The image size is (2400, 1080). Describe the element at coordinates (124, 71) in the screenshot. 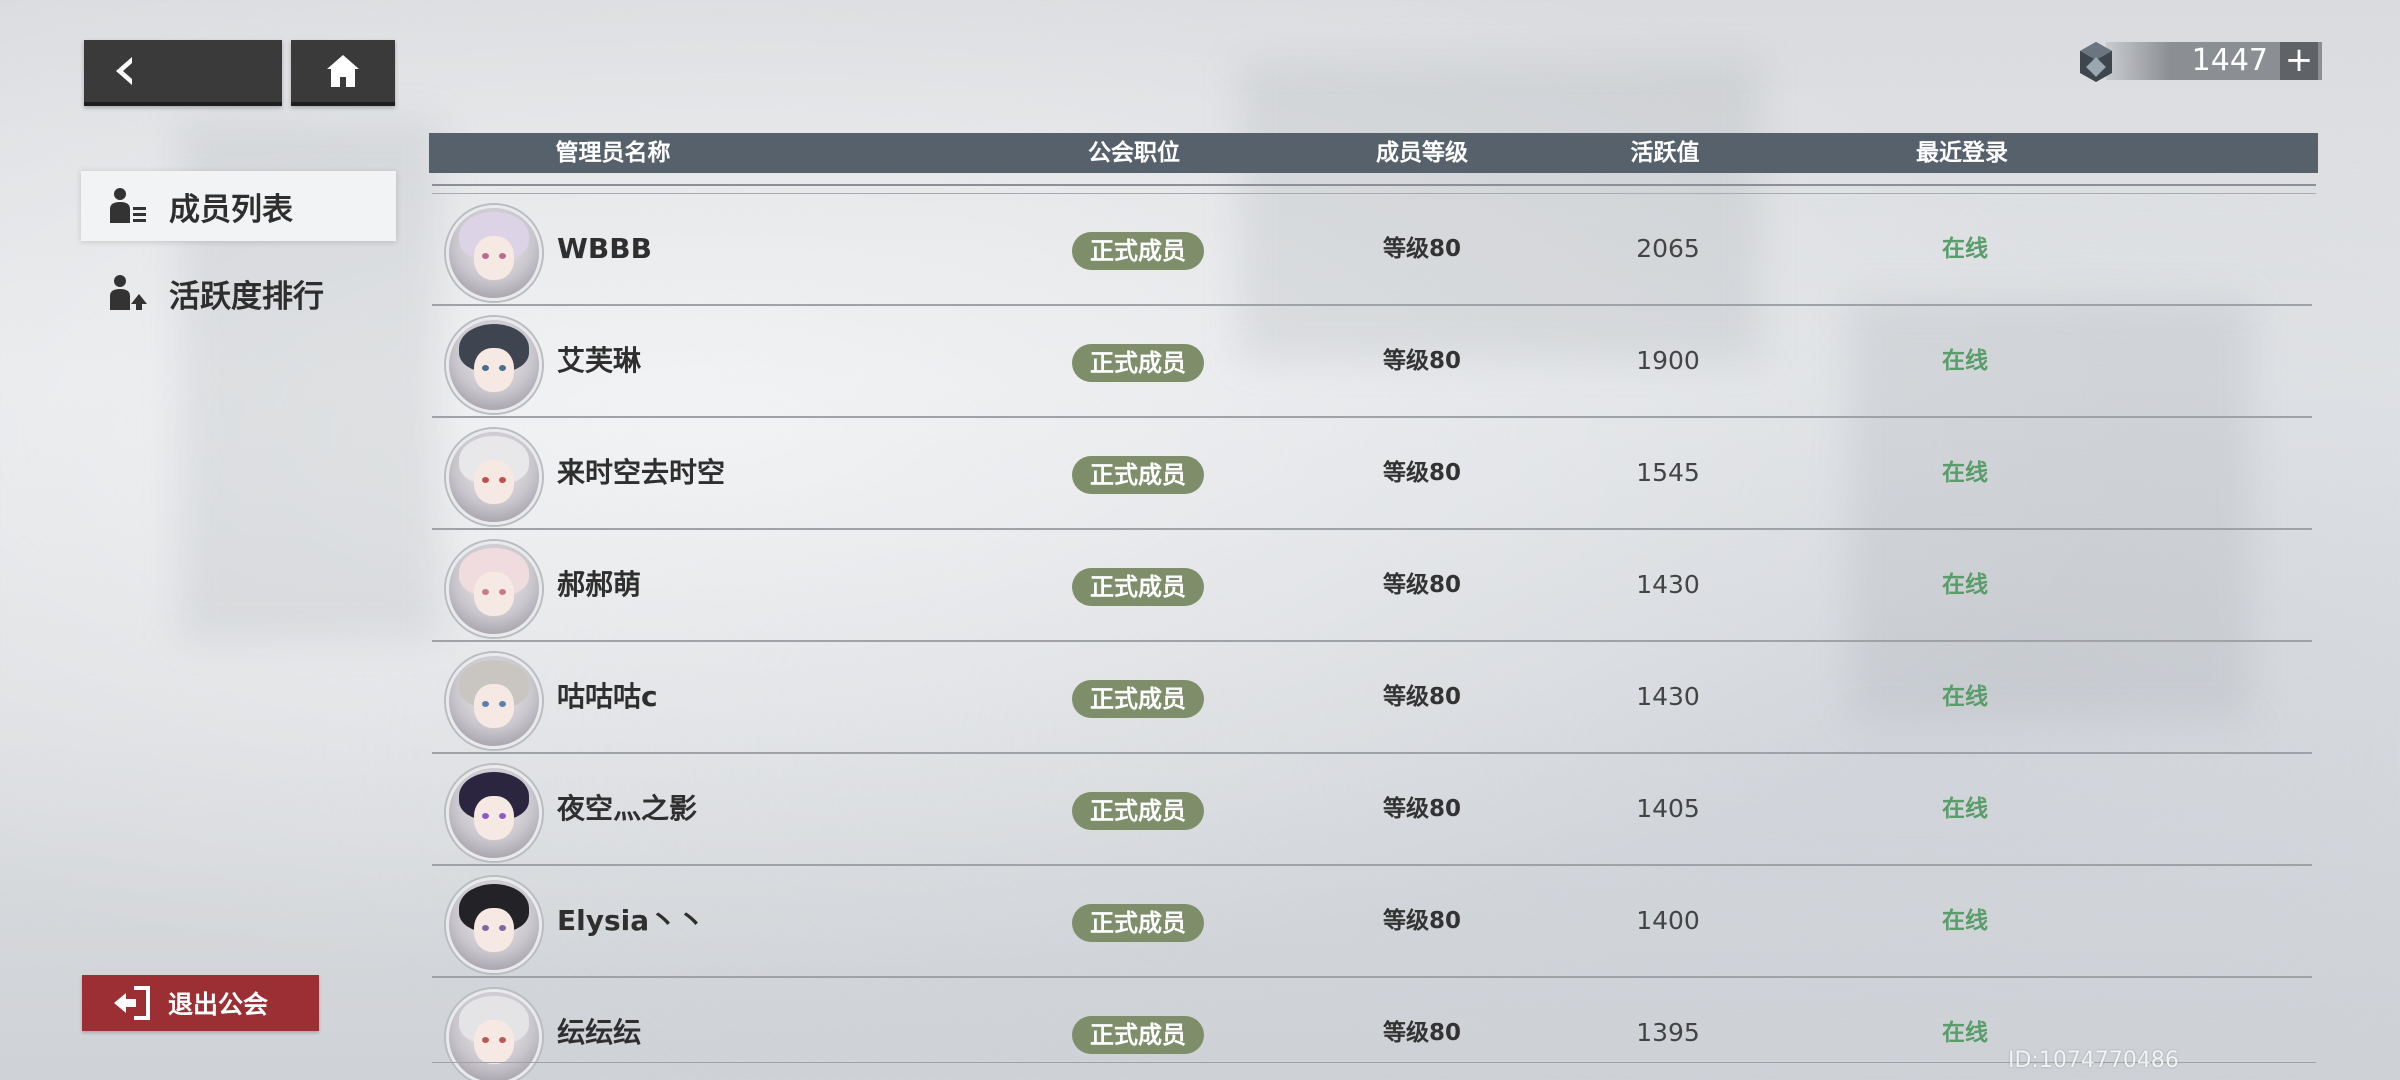

I see `back-arrow-icon` at that location.